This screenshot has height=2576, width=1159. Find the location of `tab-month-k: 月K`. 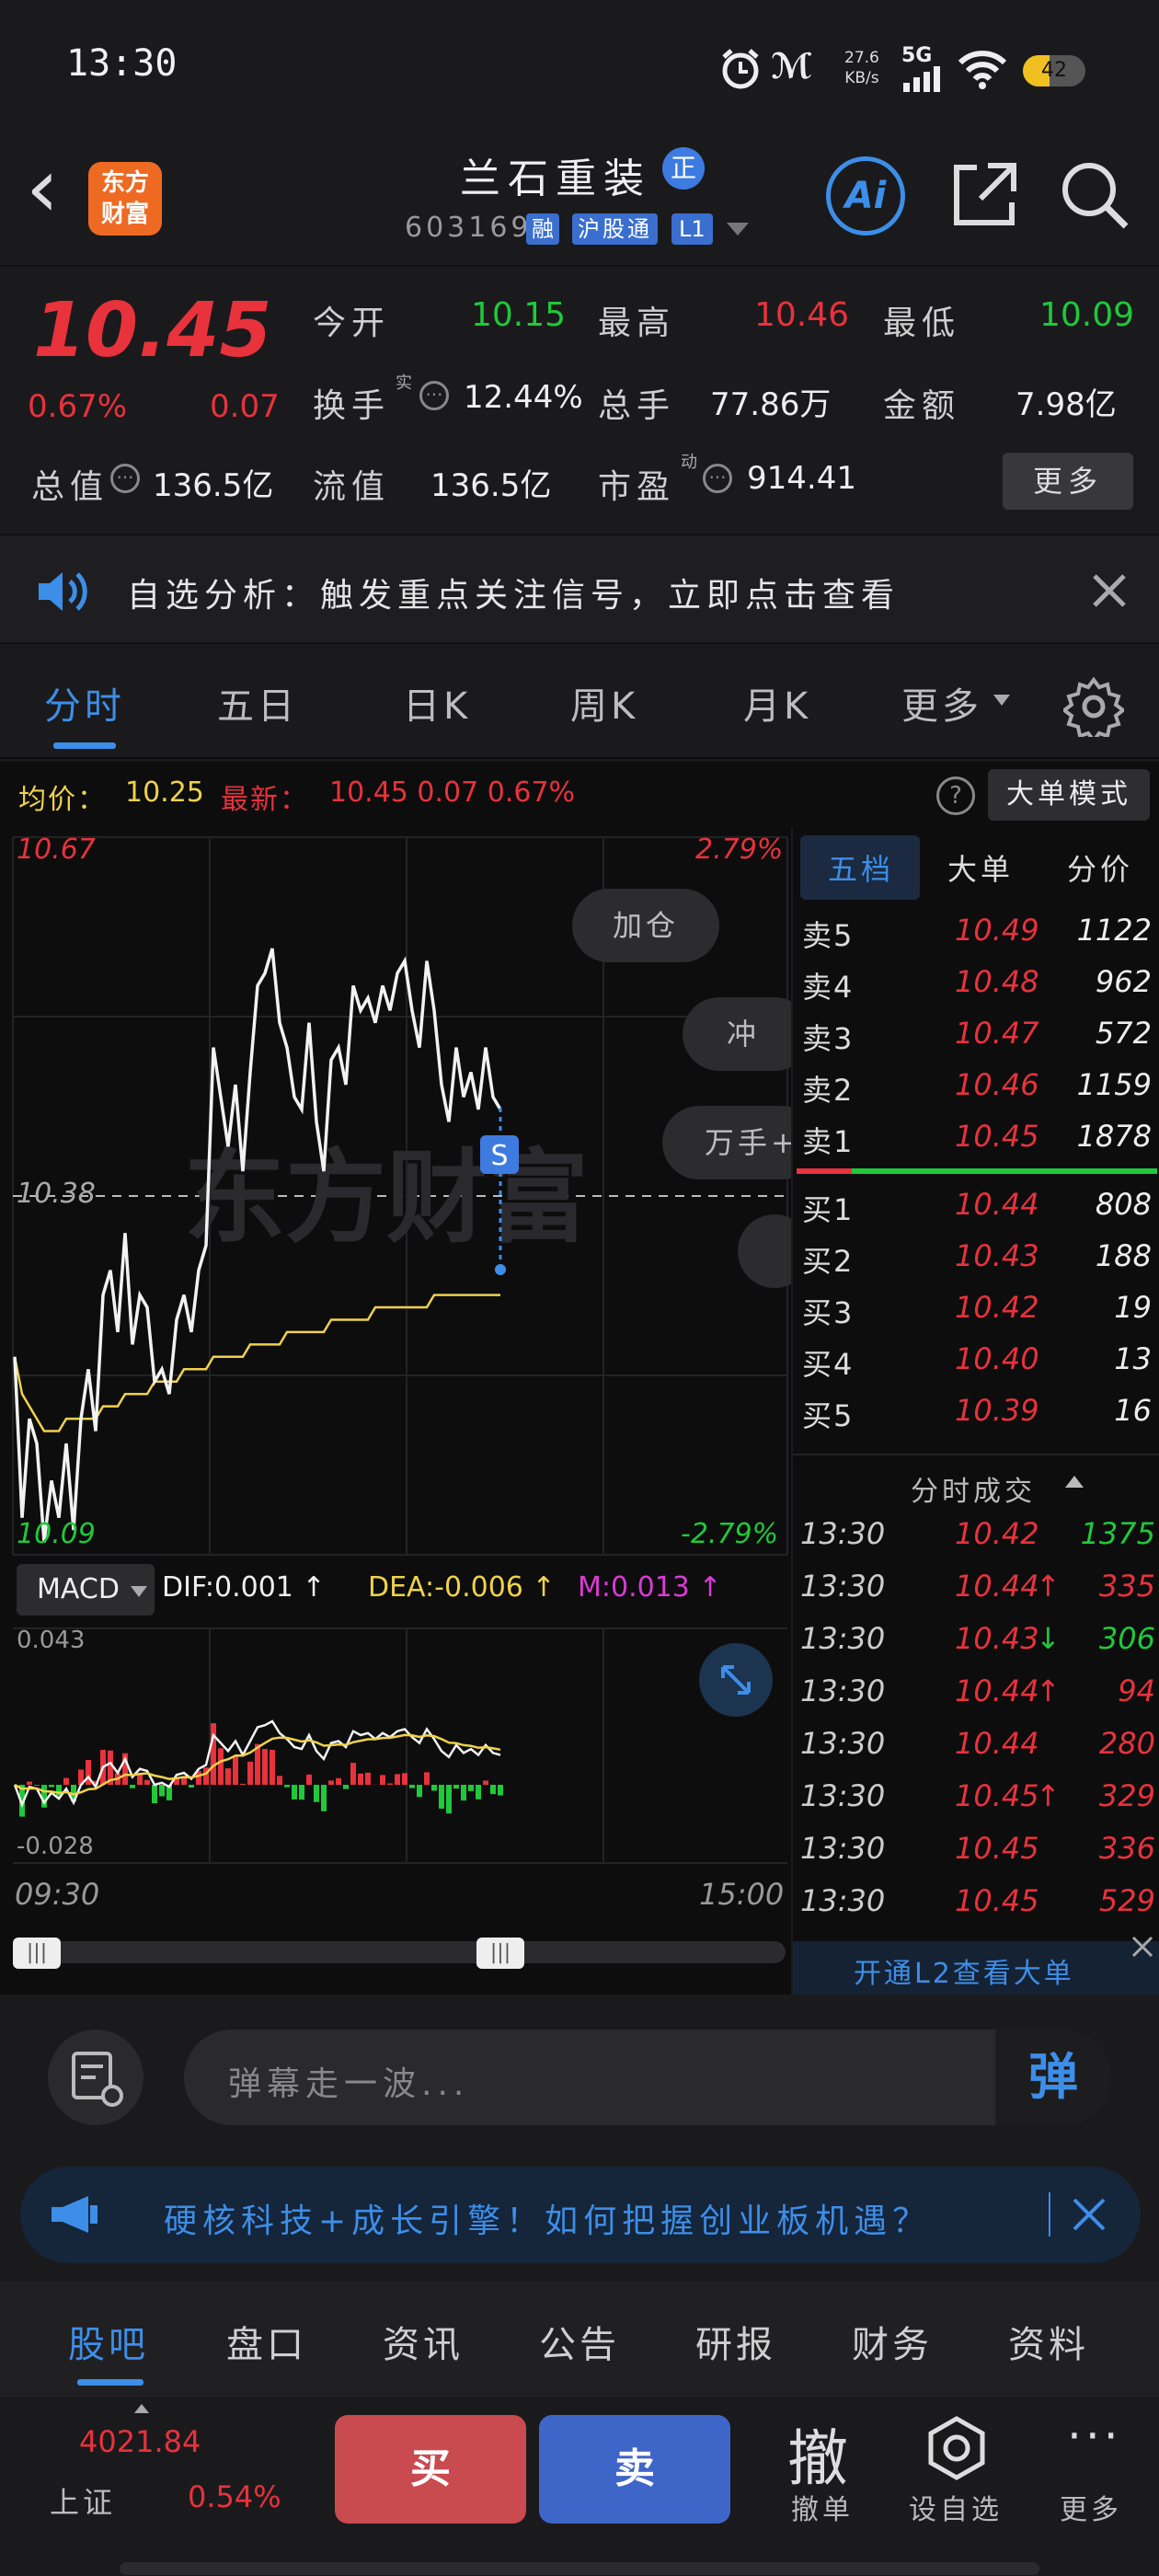

tab-month-k: 月K is located at coordinates (777, 703).